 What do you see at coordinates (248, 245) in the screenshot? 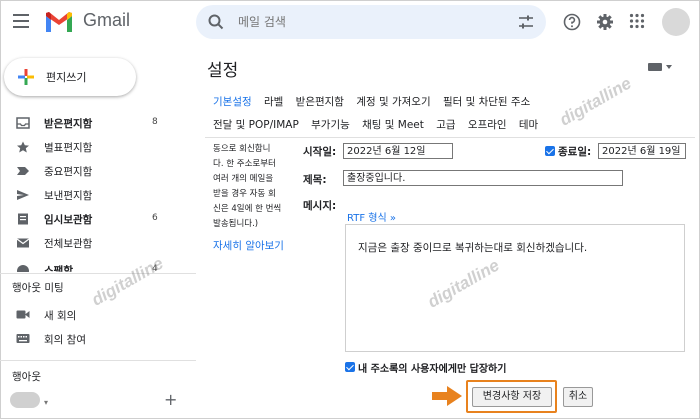
I see `learn-more-link: 자세히 알아보기` at bounding box center [248, 245].